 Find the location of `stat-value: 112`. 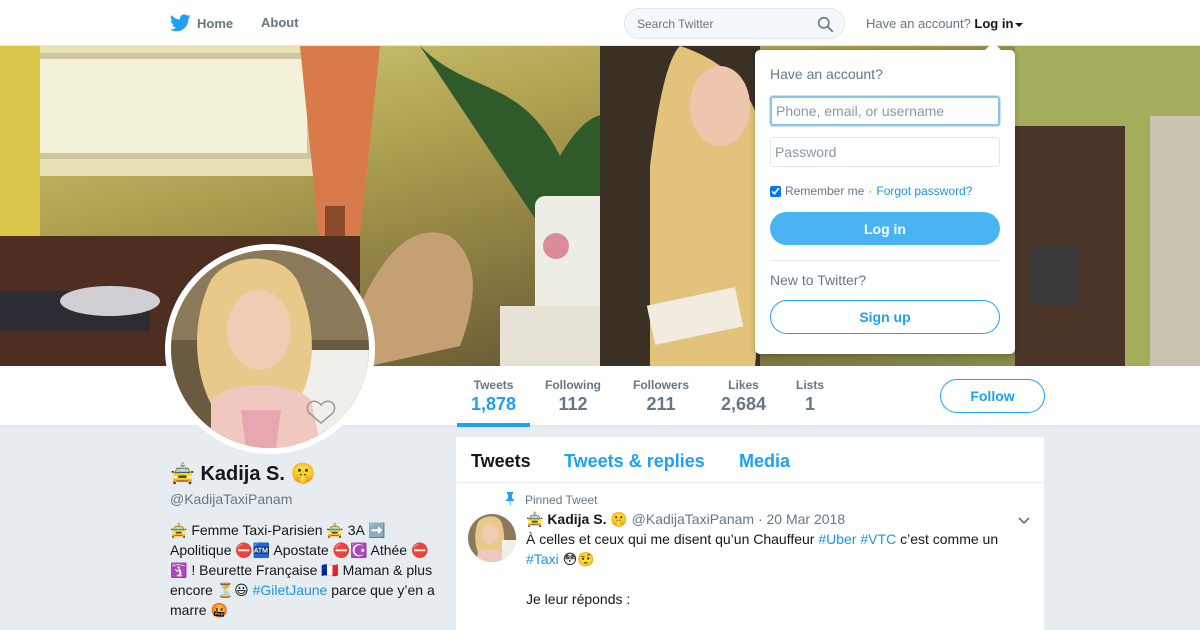

stat-value: 112 is located at coordinates (573, 404).